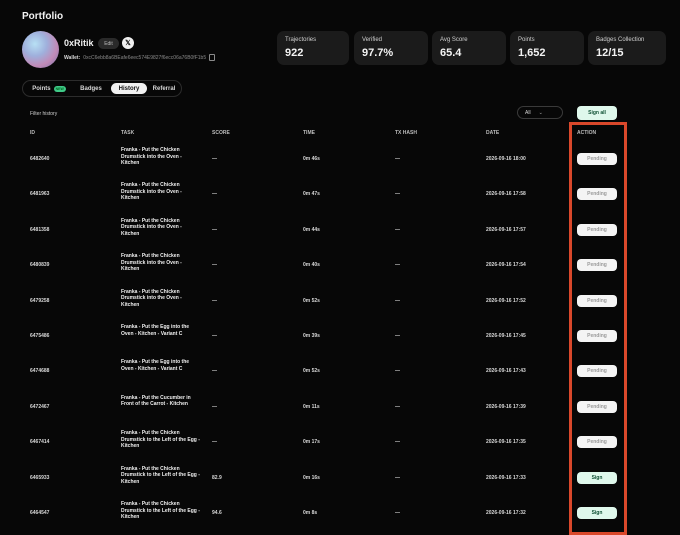 The height and width of the screenshot is (535, 680). Describe the element at coordinates (451, 53) in the screenshot. I see `stat-value: 65.4` at that location.